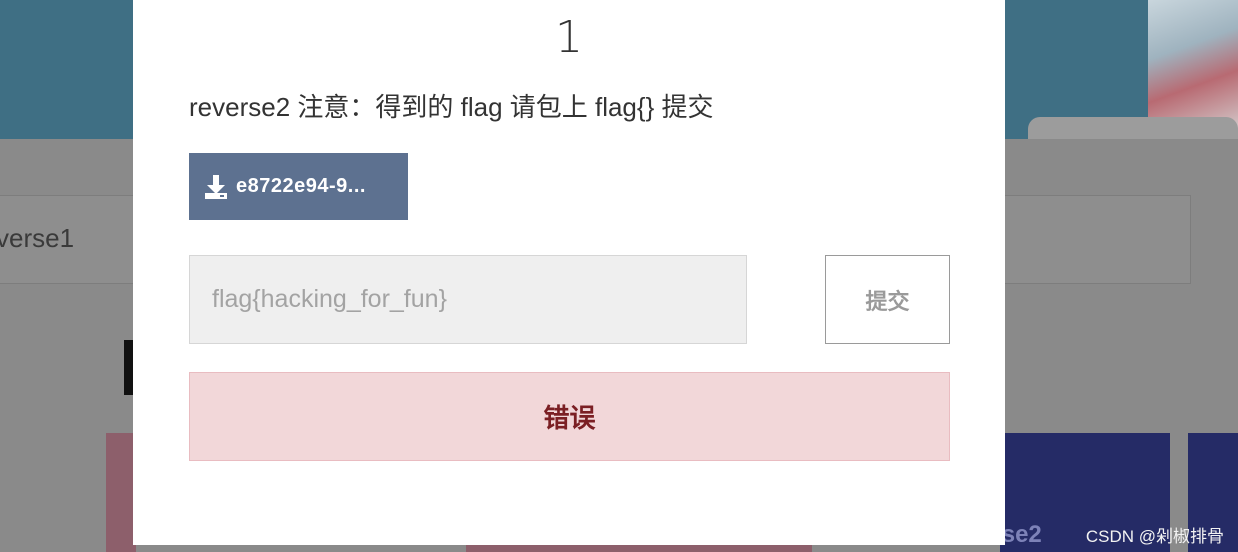  I want to click on challenge-card-reverse1: verse1, so click(70, 239).